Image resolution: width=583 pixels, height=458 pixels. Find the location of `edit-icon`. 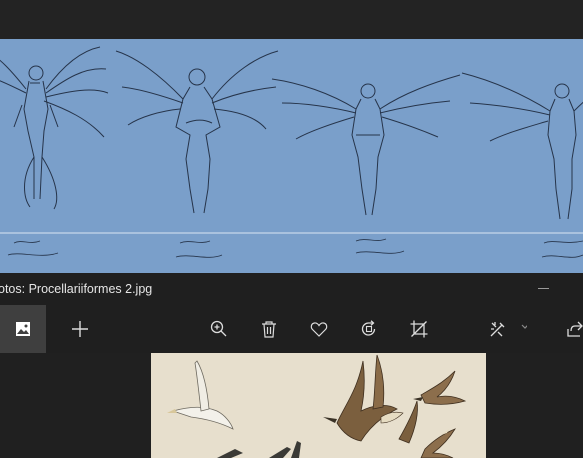

edit-icon is located at coordinates (508, 329).